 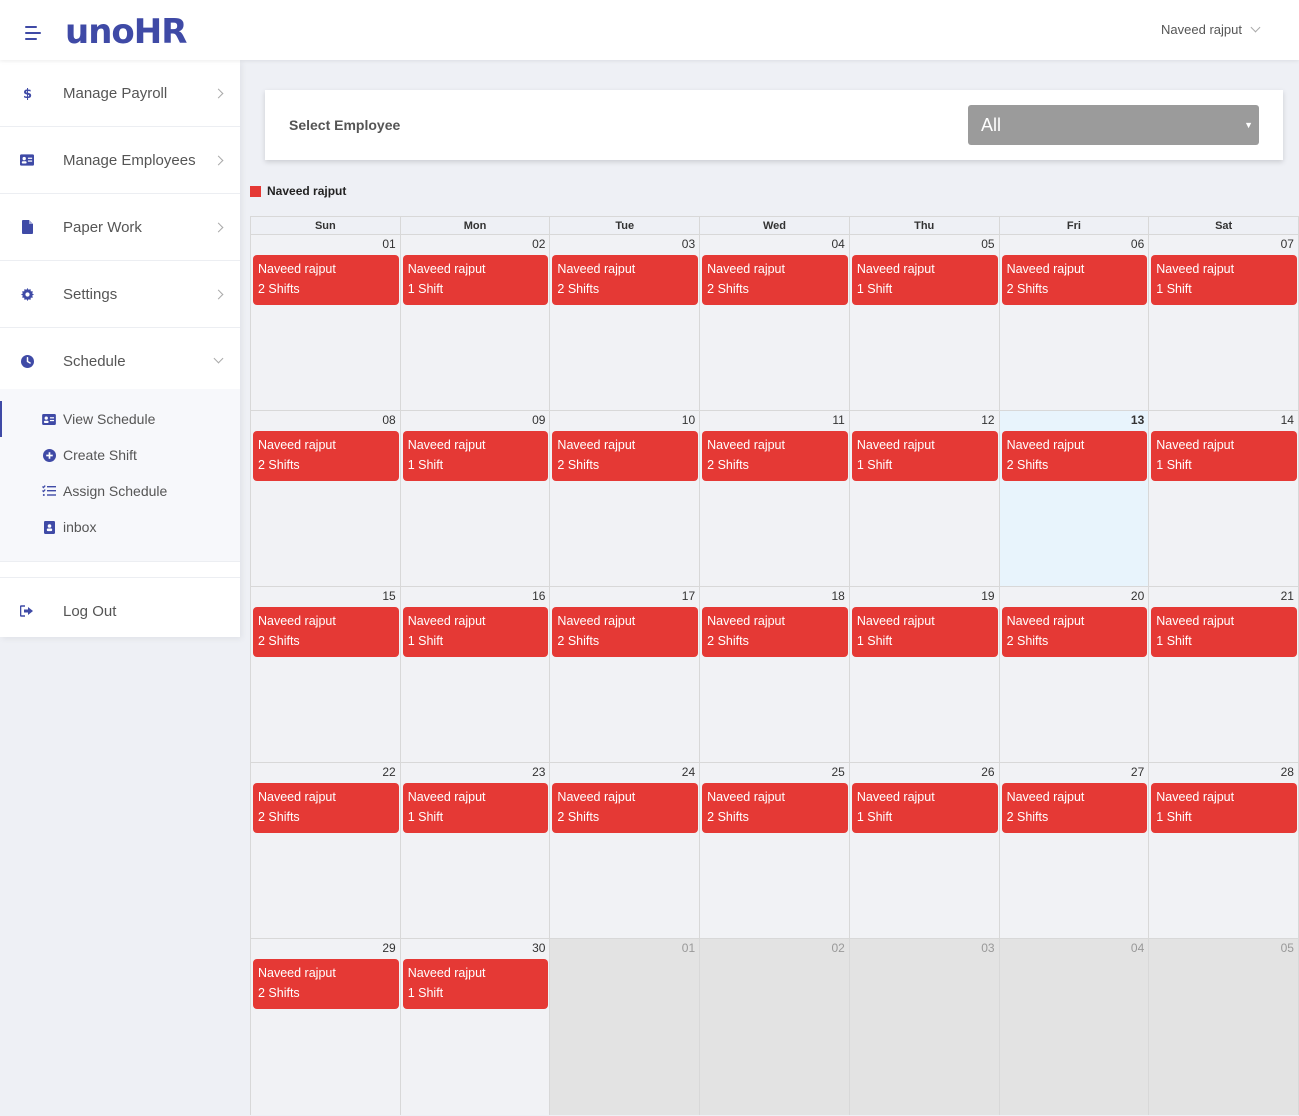 I want to click on calendar-day-cell: 02, so click(x=775, y=1027).